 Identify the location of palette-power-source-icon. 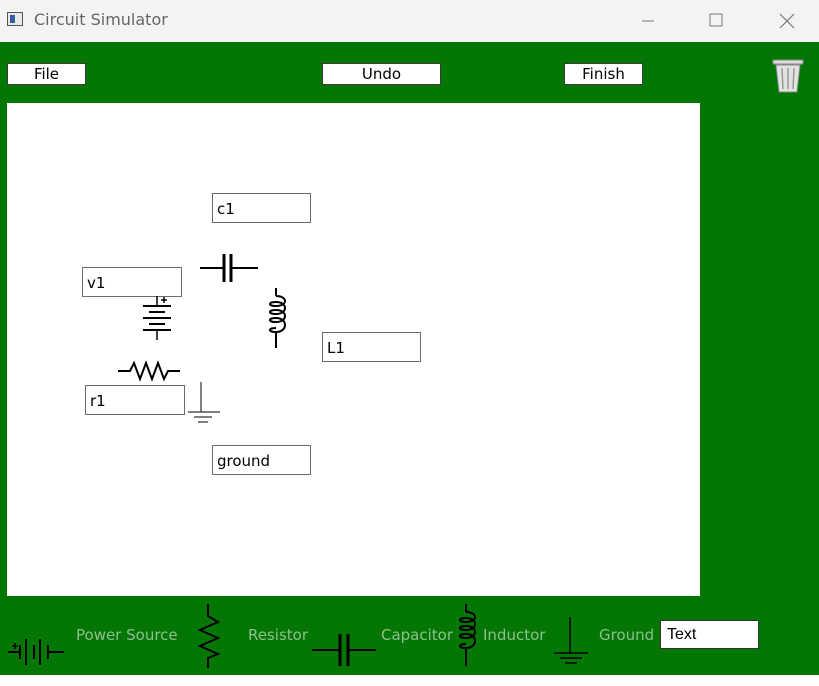
(38, 652).